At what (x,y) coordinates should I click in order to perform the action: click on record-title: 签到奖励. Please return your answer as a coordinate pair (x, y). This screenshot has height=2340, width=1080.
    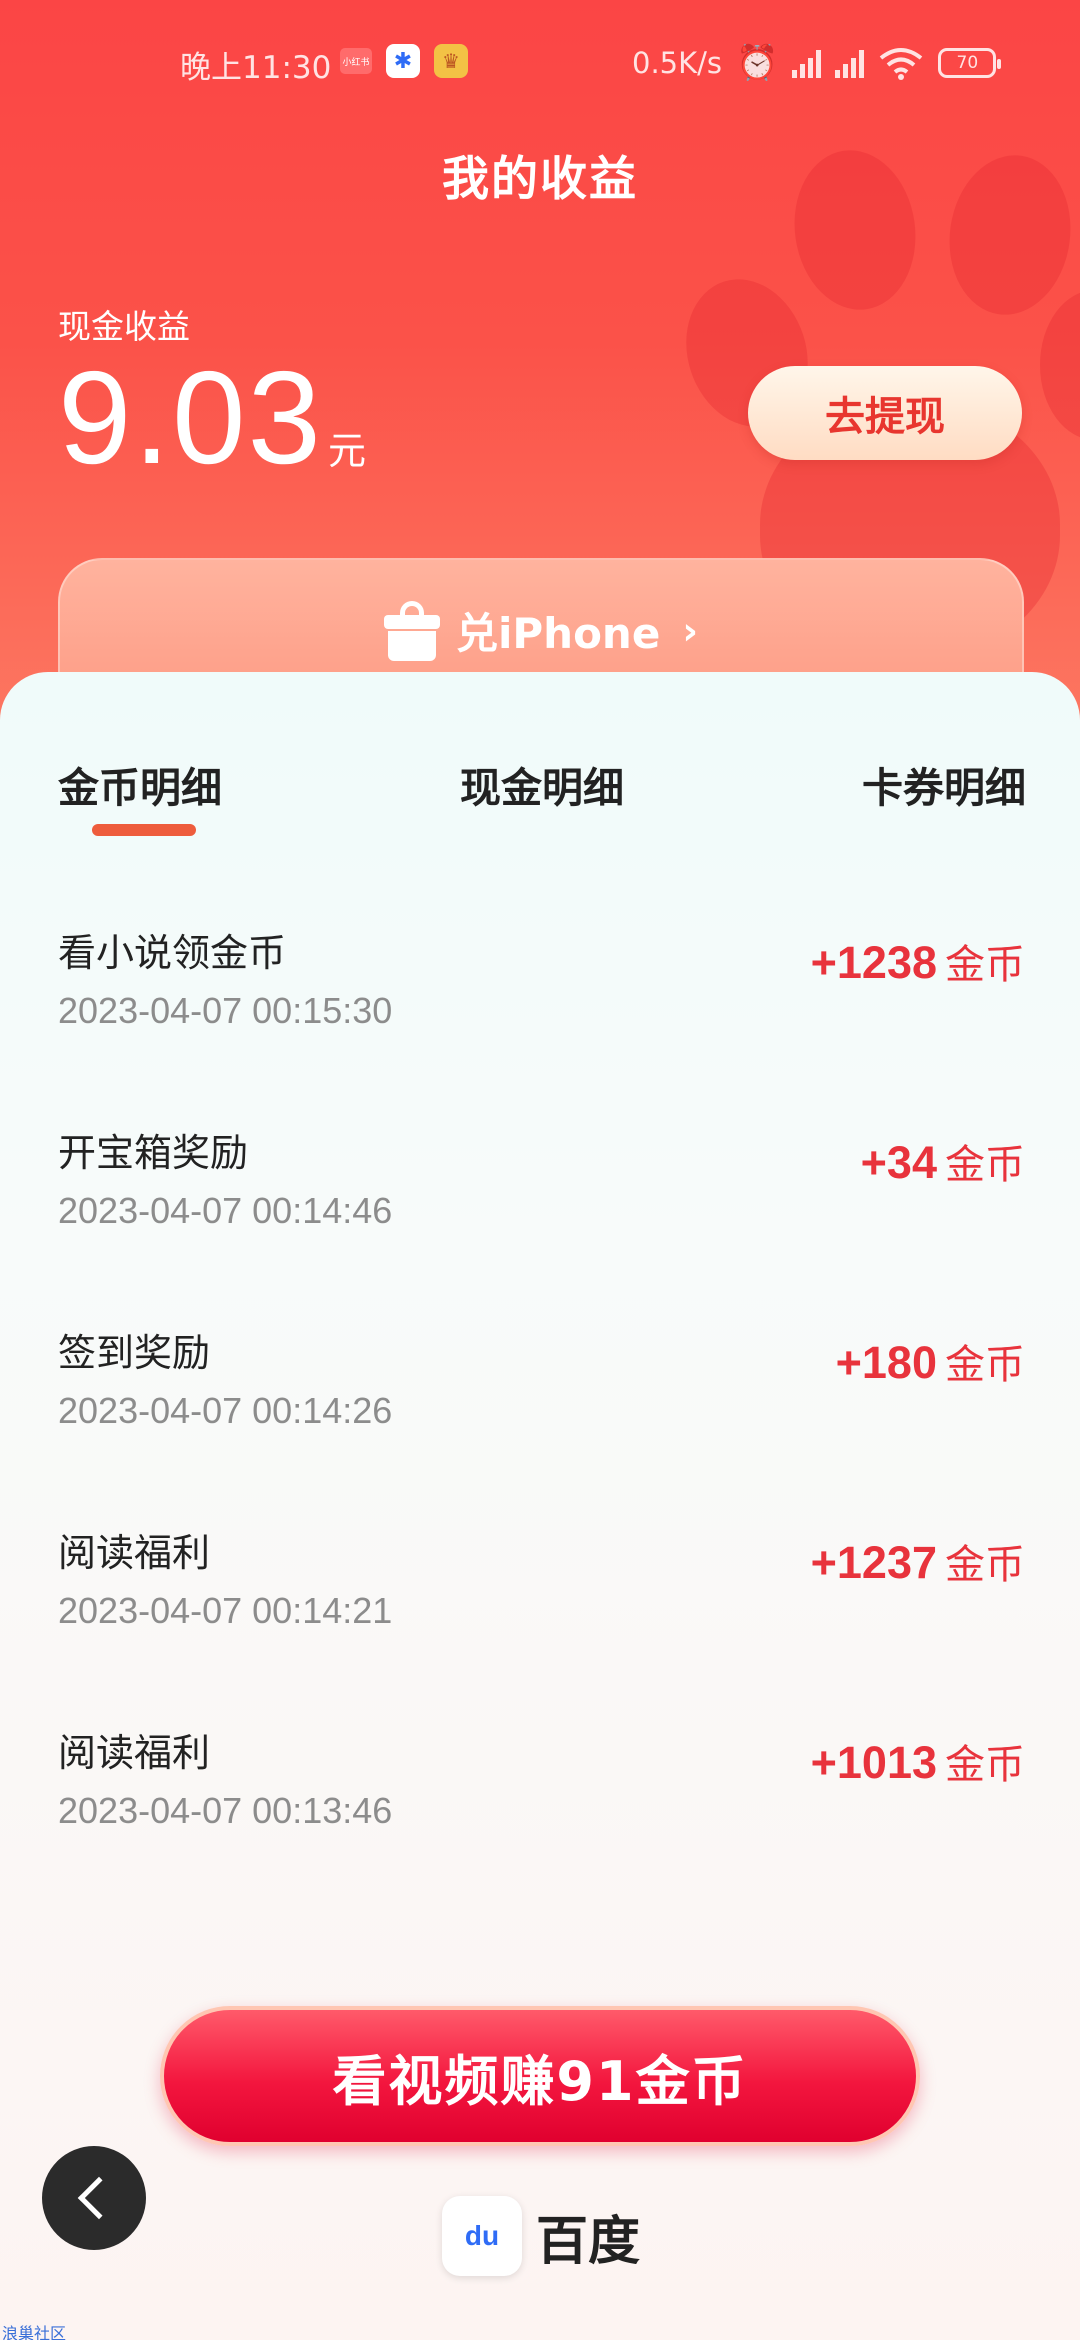
    Looking at the image, I should click on (134, 1353).